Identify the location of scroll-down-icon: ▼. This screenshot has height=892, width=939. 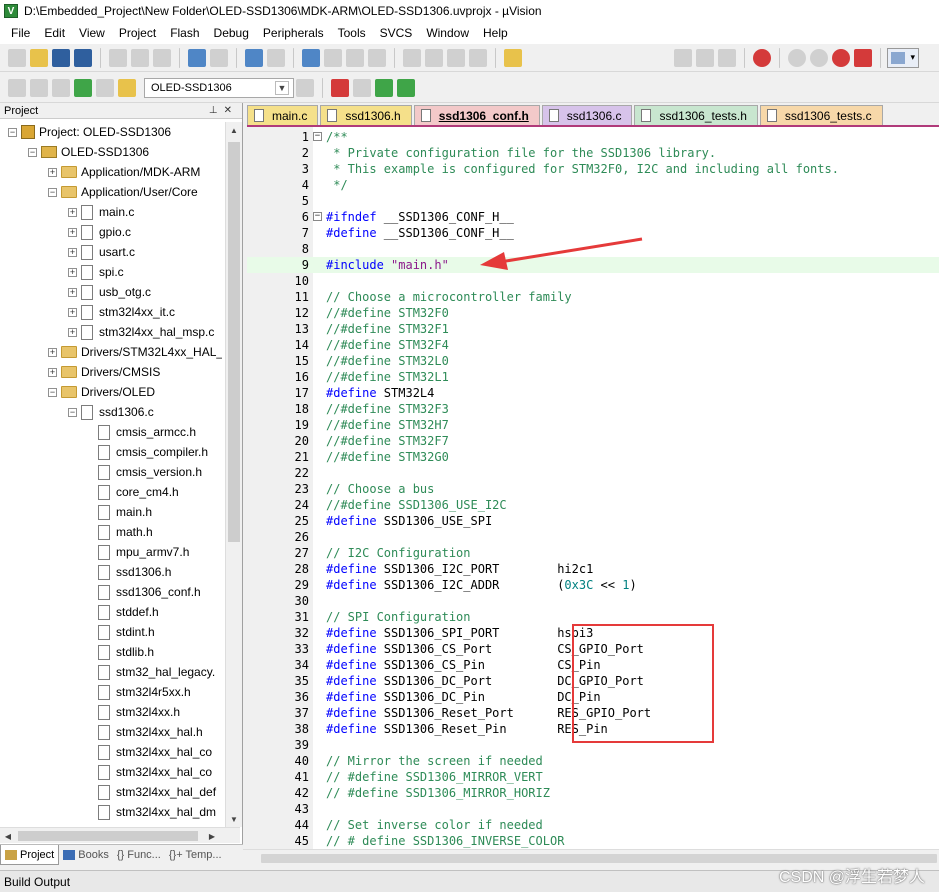
(234, 819).